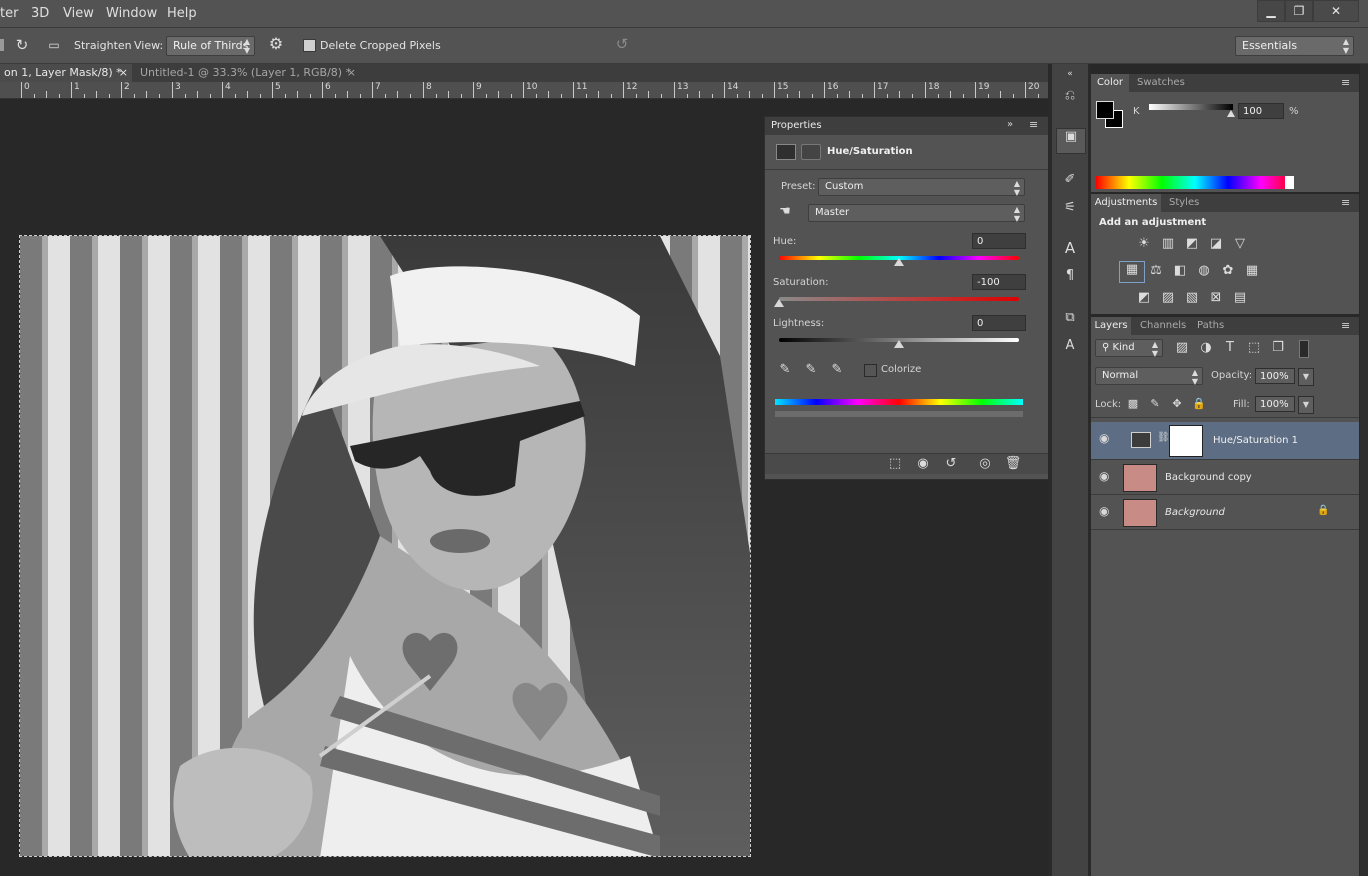 The width and height of the screenshot is (1368, 876). I want to click on straighten-button: Straighten, so click(103, 45).